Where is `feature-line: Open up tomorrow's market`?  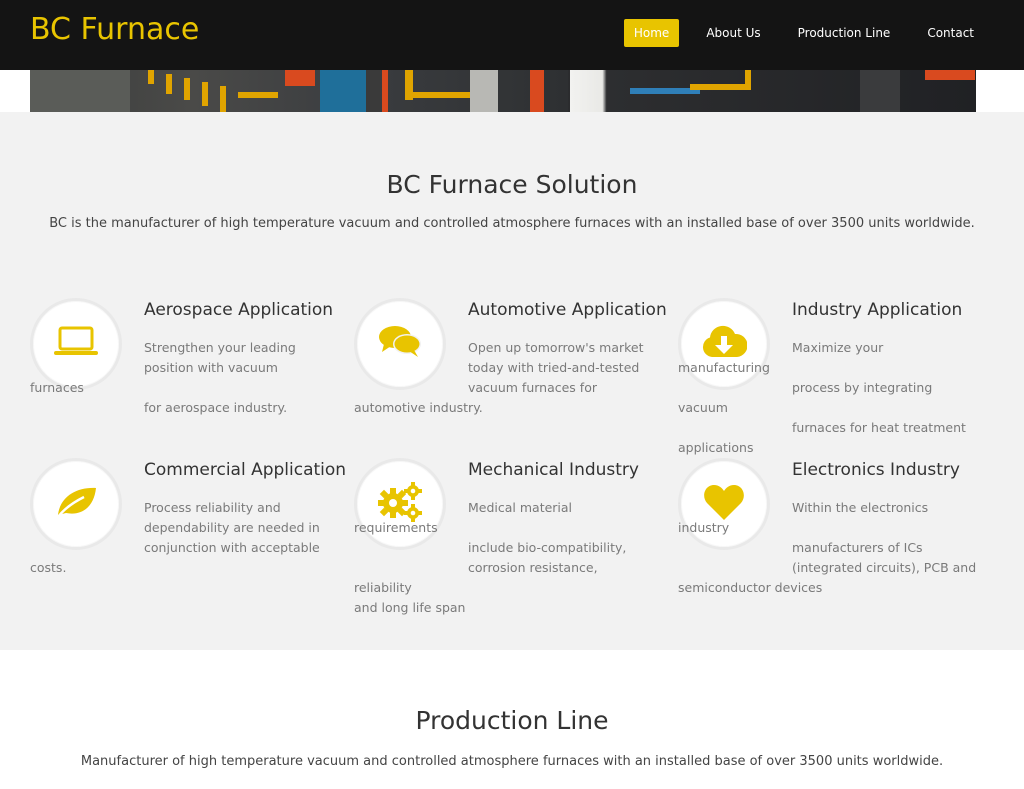 feature-line: Open up tomorrow's market is located at coordinates (556, 347).